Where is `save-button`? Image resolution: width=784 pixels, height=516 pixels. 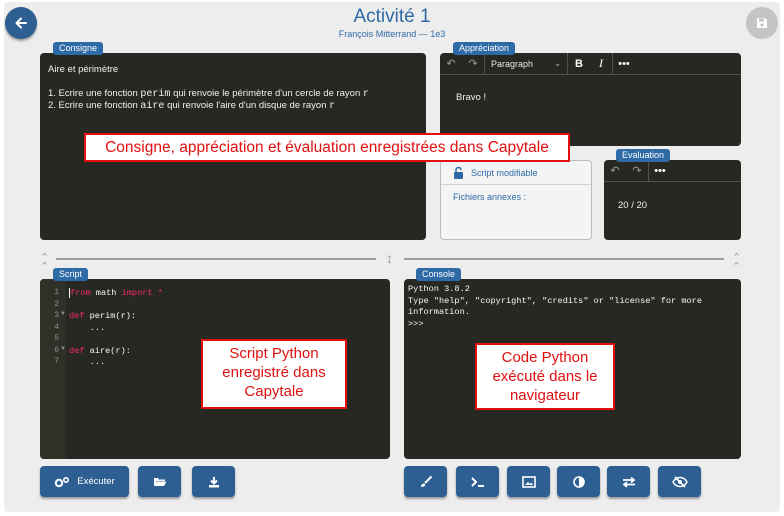
save-button is located at coordinates (762, 23).